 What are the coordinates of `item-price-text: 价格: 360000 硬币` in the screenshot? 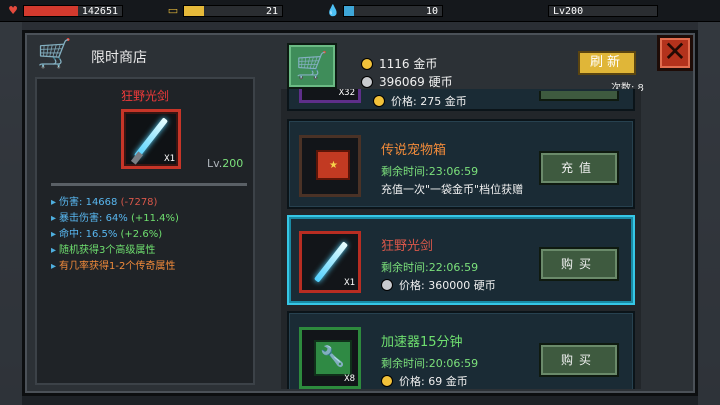 It's located at (447, 285).